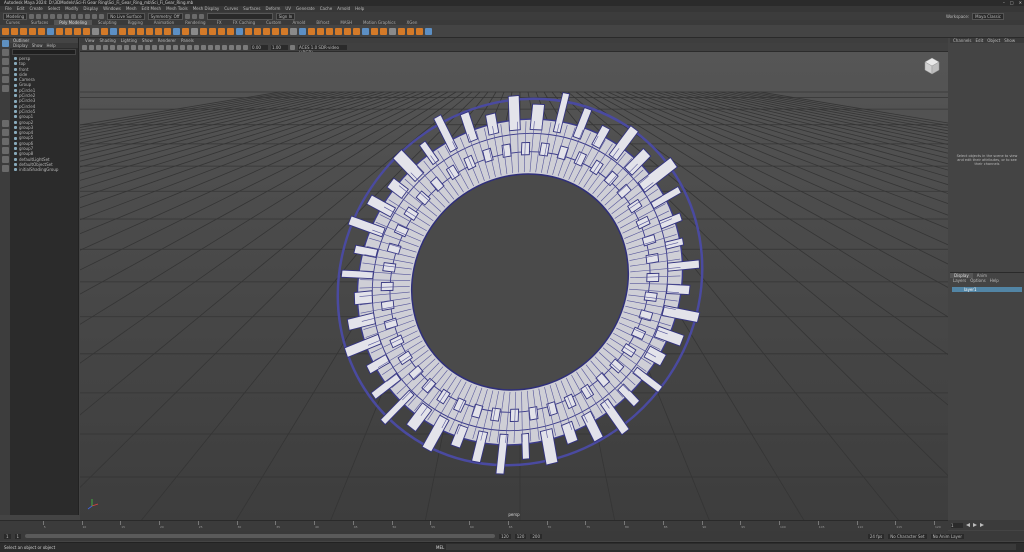  Describe the element at coordinates (259, 47) in the screenshot. I see `exposure-field: 0.00` at that location.